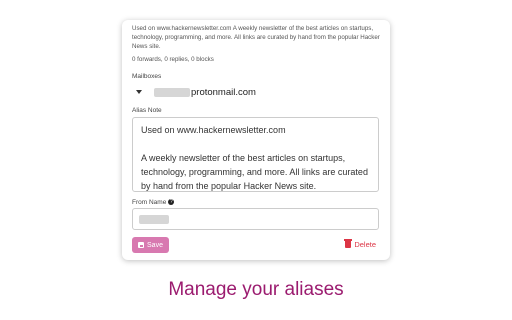 Image resolution: width=512 pixels, height=320 pixels. What do you see at coordinates (141, 245) in the screenshot?
I see `save-icon` at bounding box center [141, 245].